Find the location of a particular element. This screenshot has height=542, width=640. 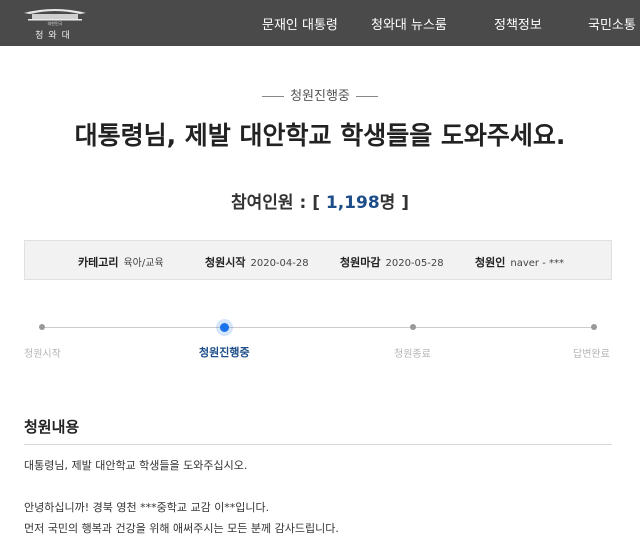

info-start-date: 청원시작 2020-04-28 is located at coordinates (257, 262).